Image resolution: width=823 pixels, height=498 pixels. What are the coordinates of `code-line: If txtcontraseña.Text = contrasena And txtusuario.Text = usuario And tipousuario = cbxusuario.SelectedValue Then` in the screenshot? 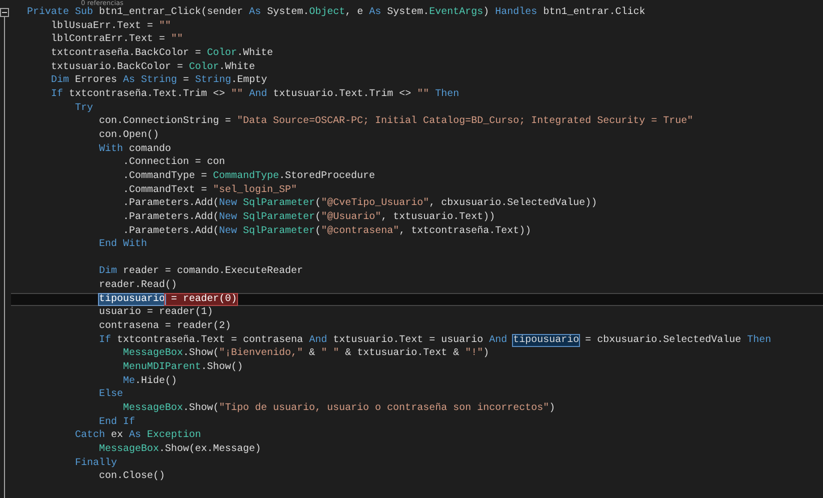 It's located at (435, 341).